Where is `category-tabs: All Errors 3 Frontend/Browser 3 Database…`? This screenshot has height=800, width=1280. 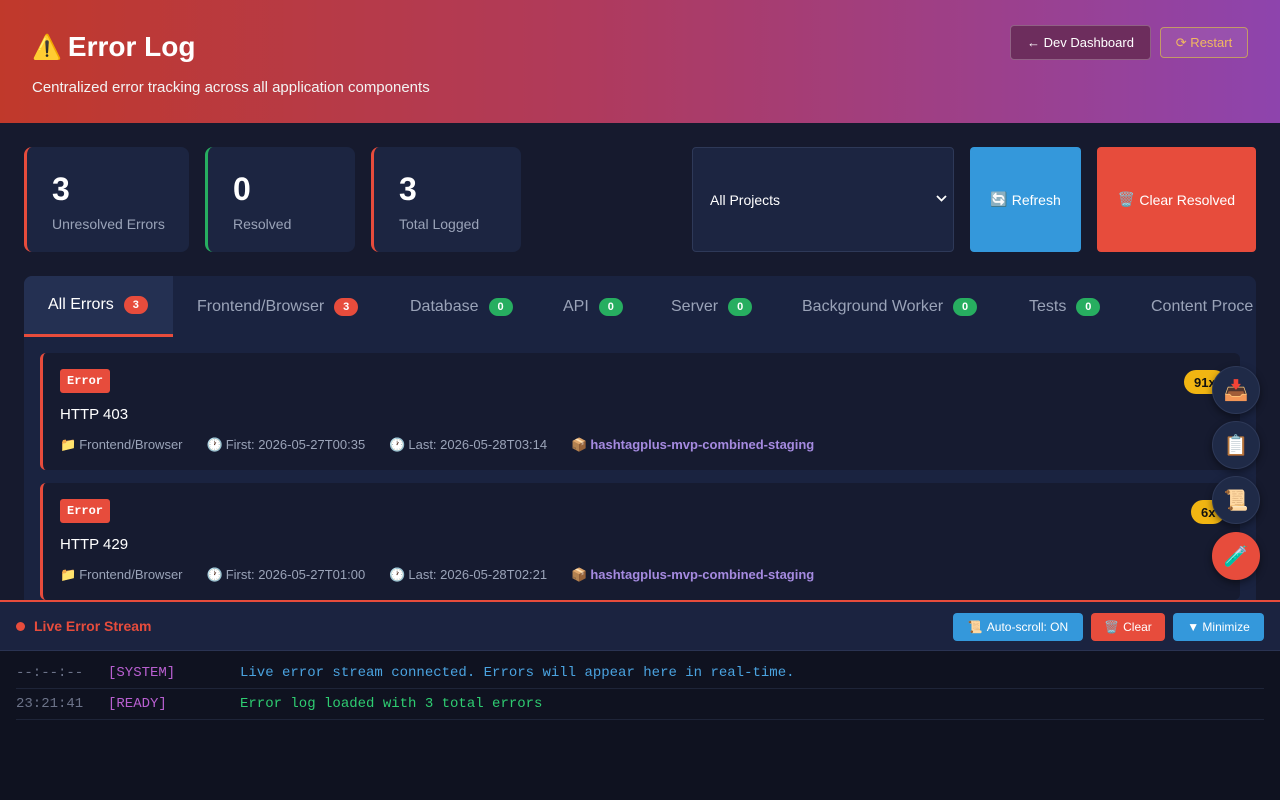
category-tabs: All Errors 3 Frontend/Browser 3 Database… is located at coordinates (640, 306).